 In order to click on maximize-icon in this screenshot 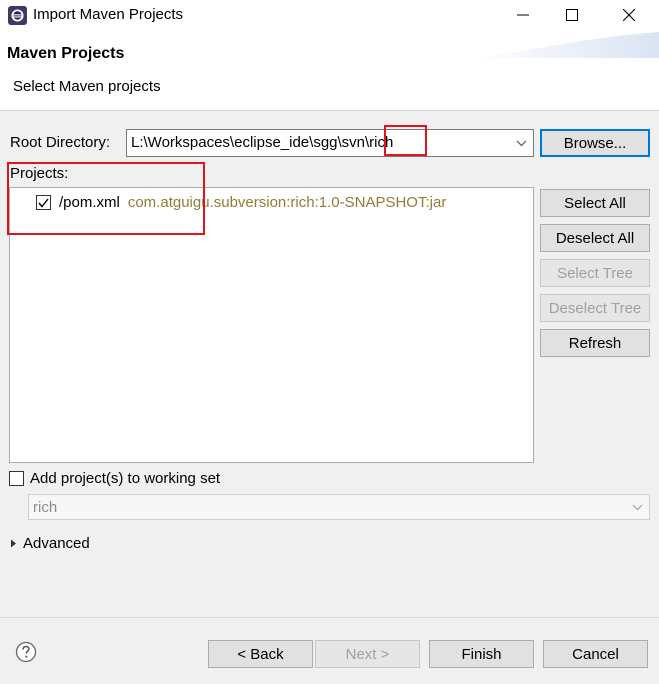, I will do `click(572, 15)`.